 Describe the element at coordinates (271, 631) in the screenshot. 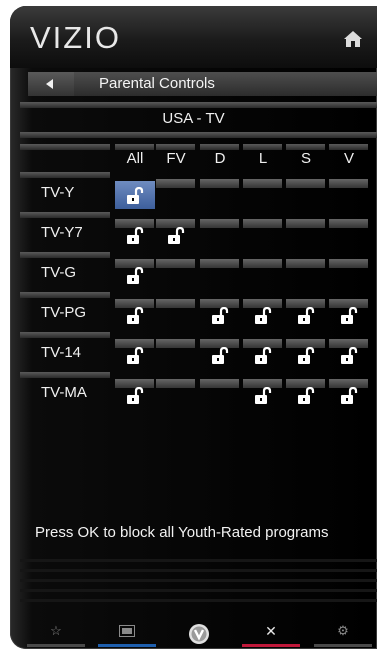

I see `close-icon: ✕` at that location.